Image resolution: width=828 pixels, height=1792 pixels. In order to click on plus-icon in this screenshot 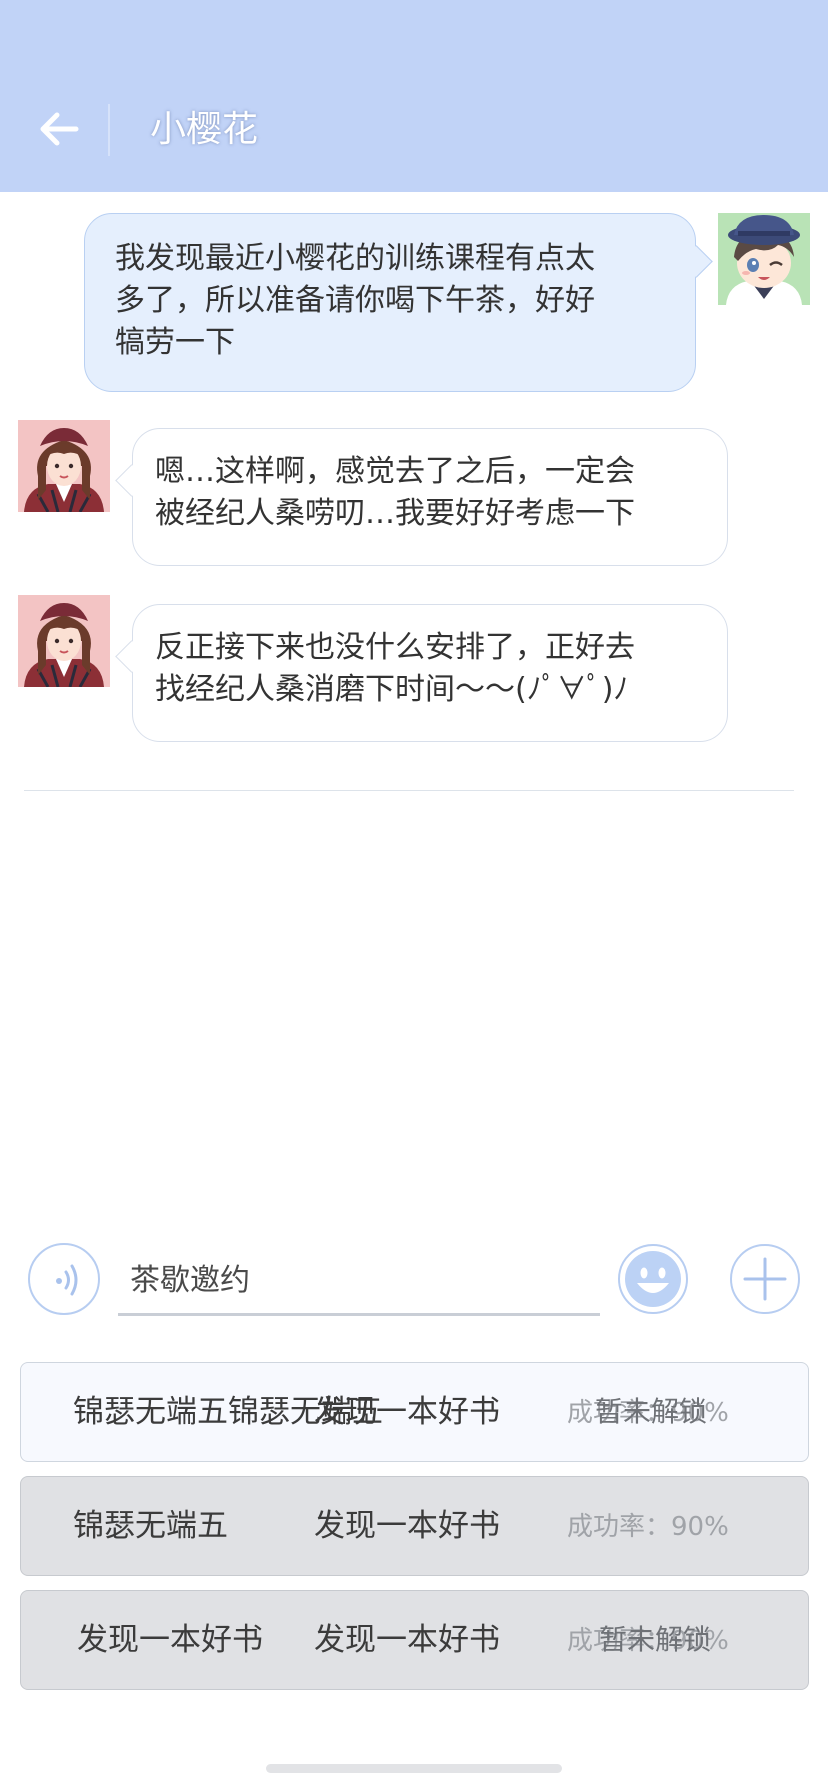, I will do `click(765, 1279)`.